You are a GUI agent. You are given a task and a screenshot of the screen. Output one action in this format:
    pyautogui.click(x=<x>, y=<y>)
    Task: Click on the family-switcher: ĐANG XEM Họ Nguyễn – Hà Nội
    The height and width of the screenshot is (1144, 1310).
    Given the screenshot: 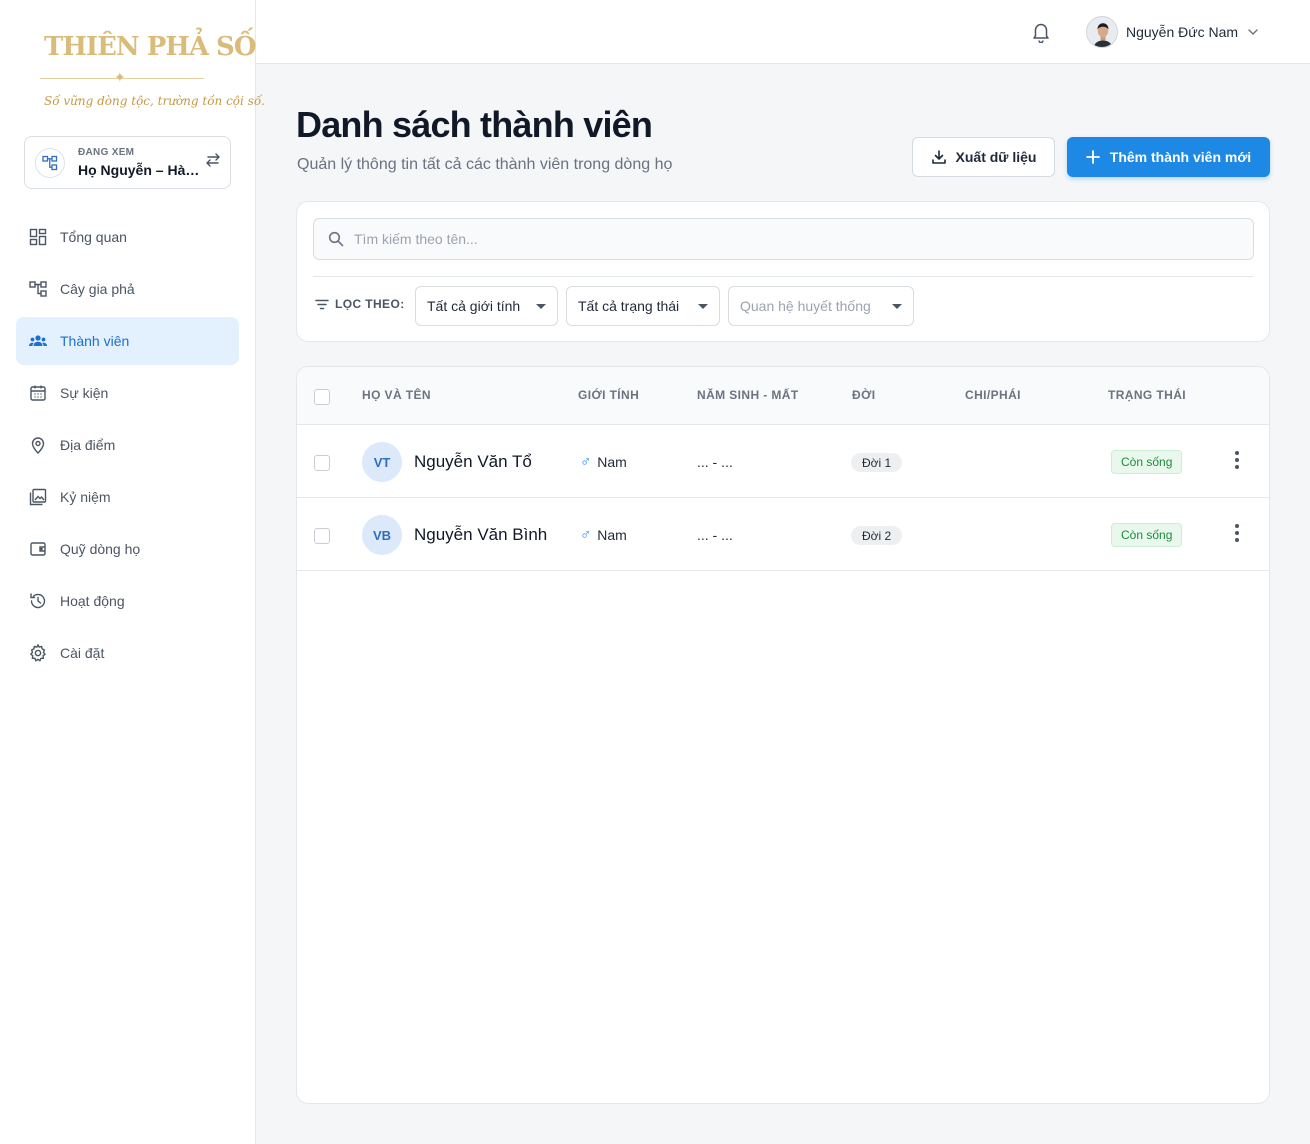 What is the action you would take?
    pyautogui.click(x=127, y=162)
    